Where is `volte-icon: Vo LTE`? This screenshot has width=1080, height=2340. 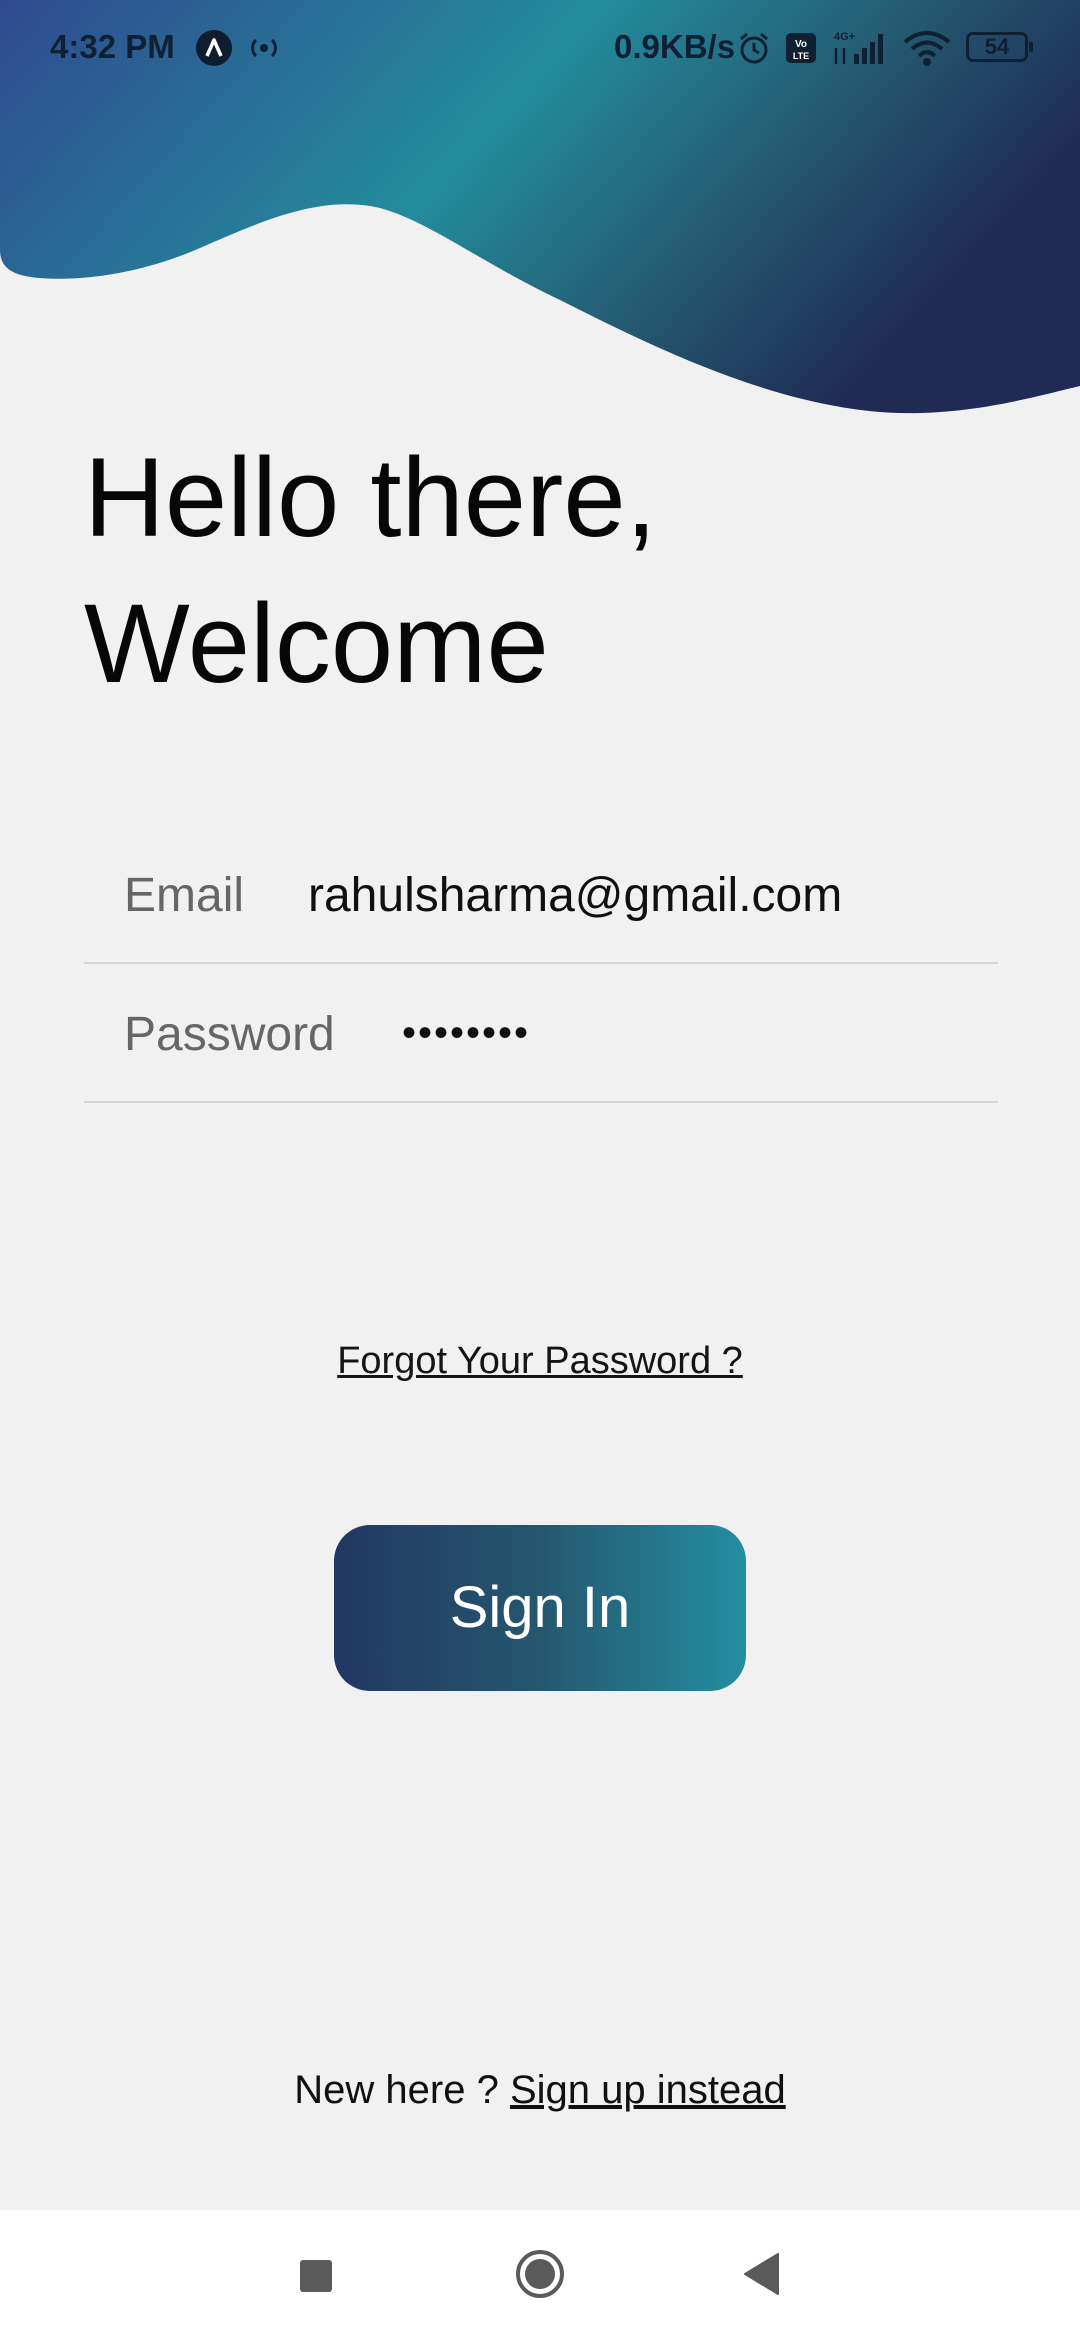
volte-icon: Vo LTE is located at coordinates (801, 48).